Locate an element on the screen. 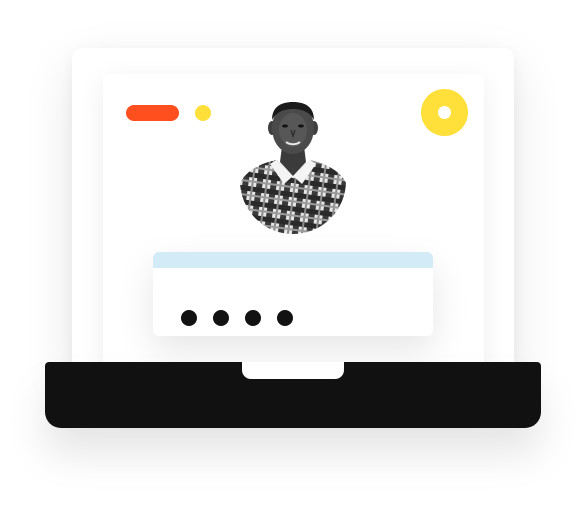  card-header-bar is located at coordinates (293, 260).